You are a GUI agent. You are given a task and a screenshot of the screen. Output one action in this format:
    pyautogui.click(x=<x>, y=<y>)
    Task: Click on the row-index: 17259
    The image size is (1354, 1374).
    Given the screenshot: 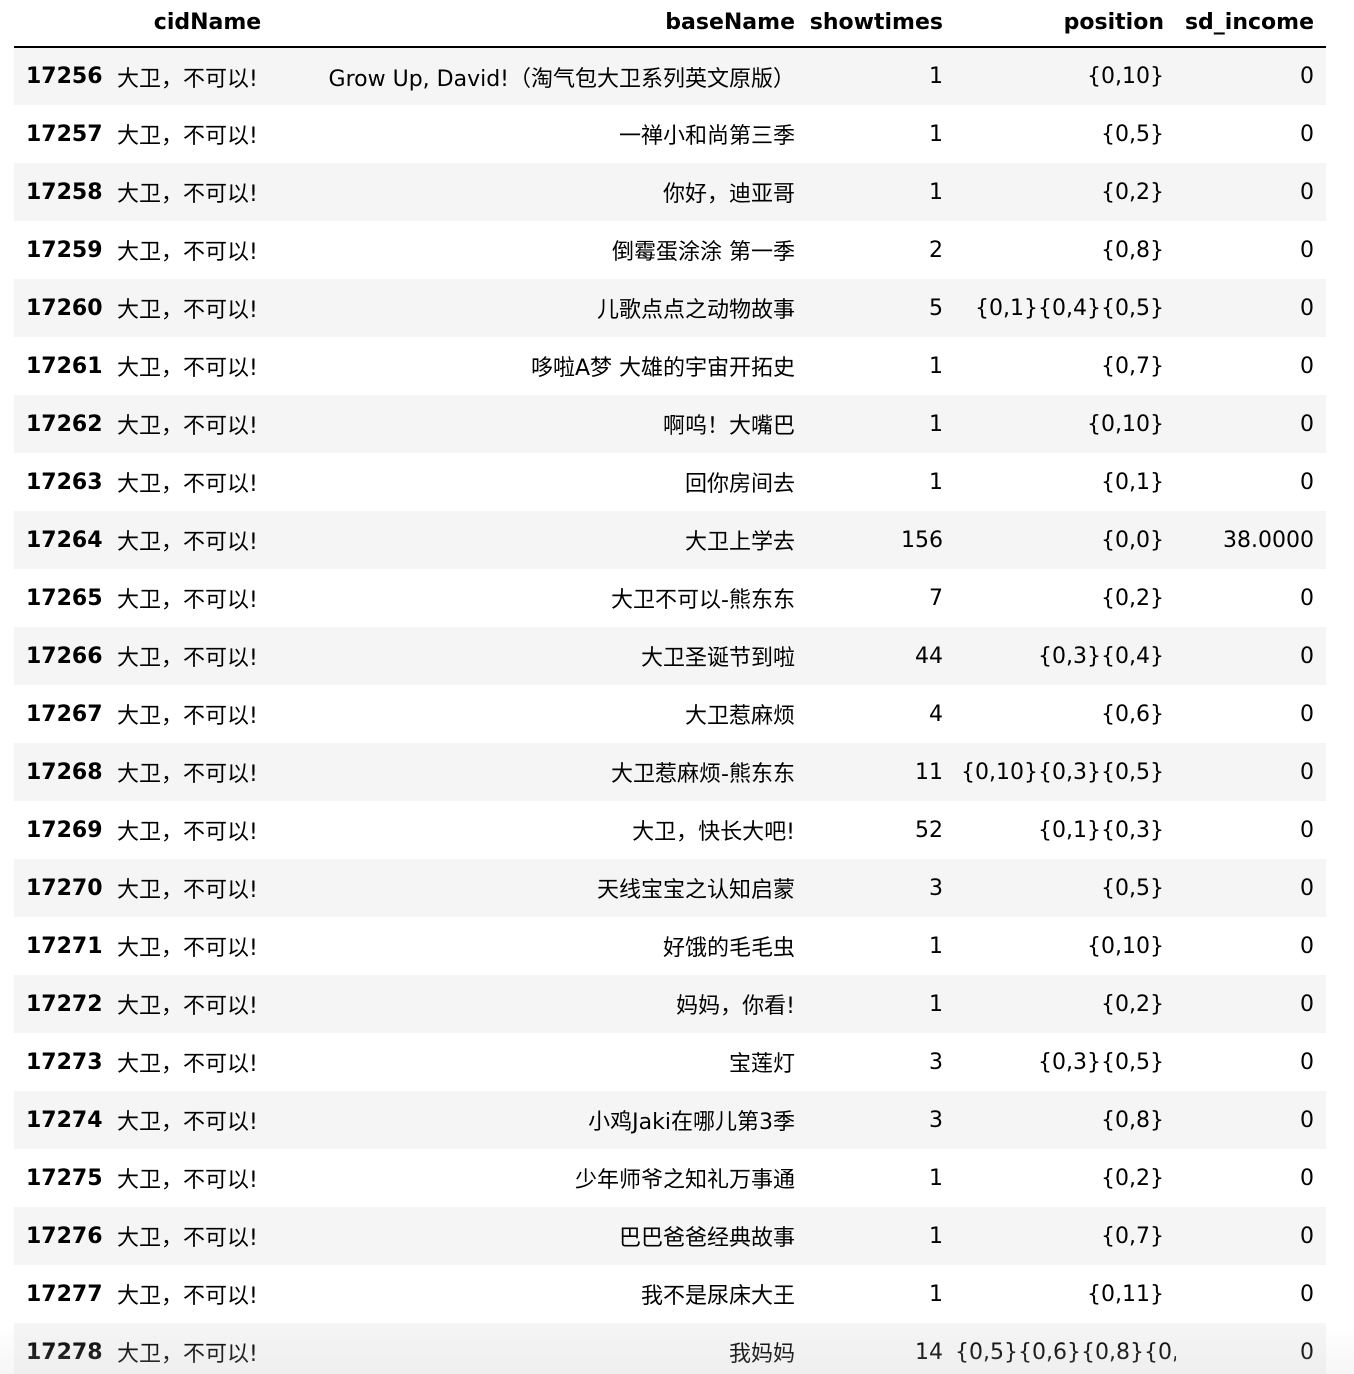 What is the action you would take?
    pyautogui.click(x=64, y=250)
    